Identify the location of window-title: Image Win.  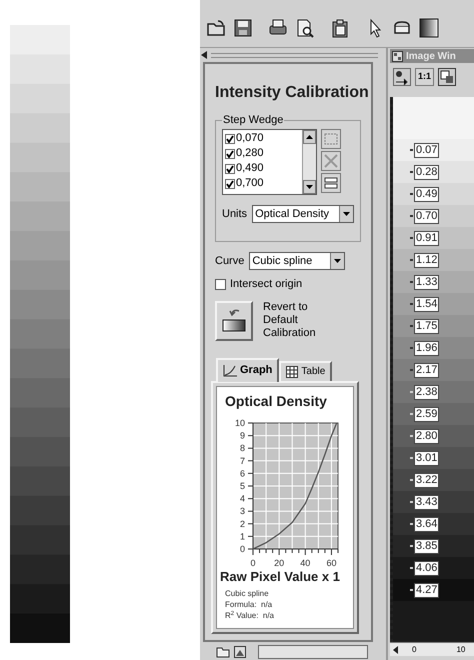
(431, 56).